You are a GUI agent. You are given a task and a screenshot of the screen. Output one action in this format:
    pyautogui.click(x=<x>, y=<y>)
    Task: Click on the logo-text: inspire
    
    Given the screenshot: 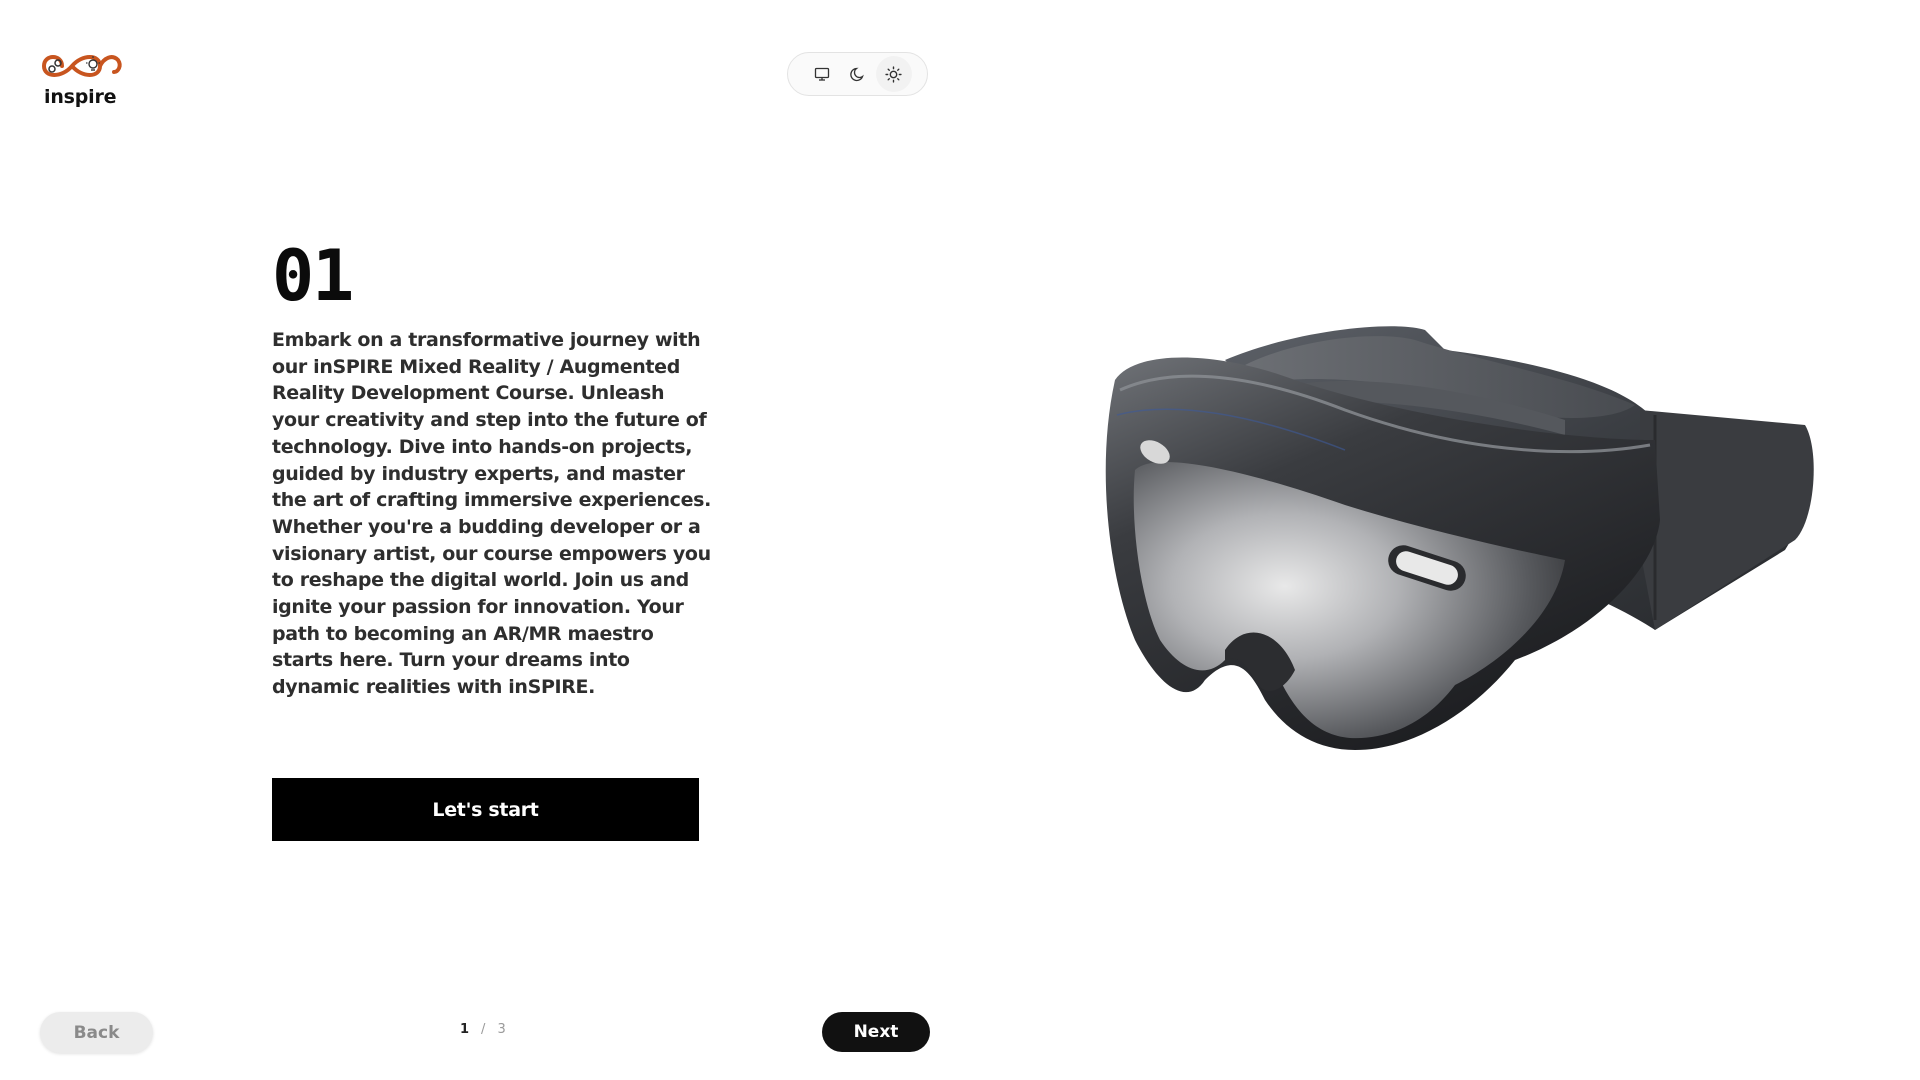 What is the action you would take?
    pyautogui.click(x=80, y=97)
    